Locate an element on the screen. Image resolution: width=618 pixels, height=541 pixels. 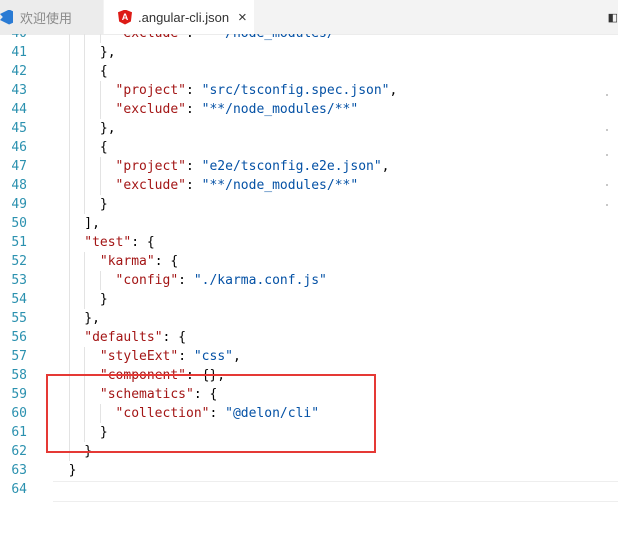
line-number: 50 is located at coordinates (19, 223).